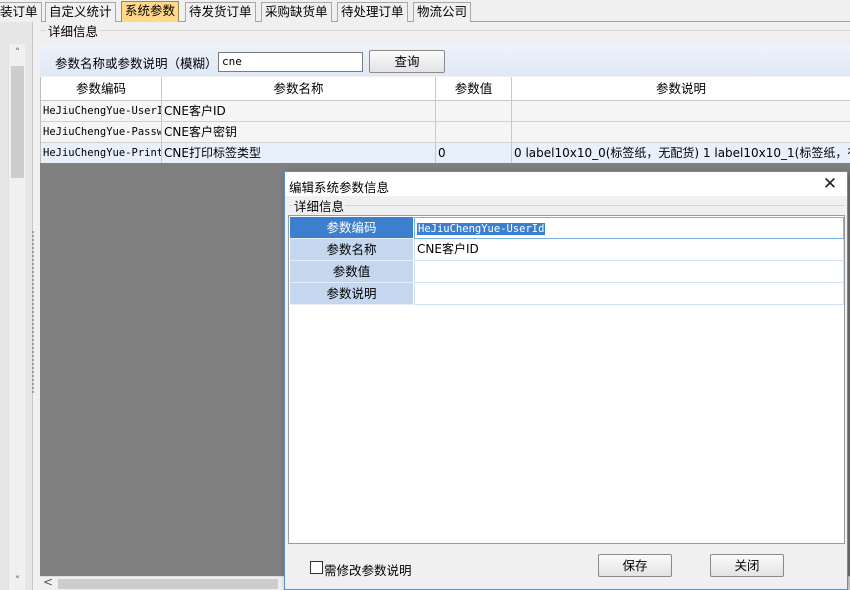 This screenshot has height=590, width=850. I want to click on scroll-left-icon: <, so click(48, 582).